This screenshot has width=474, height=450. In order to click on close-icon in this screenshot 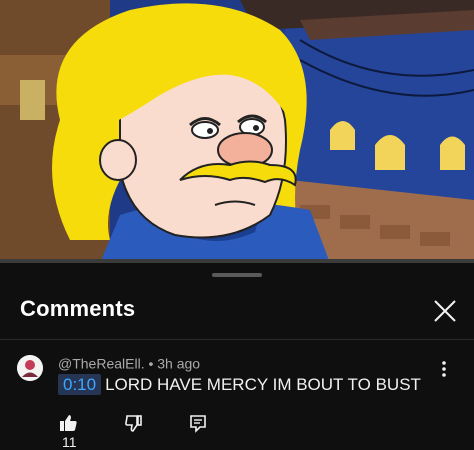, I will do `click(445, 311)`.